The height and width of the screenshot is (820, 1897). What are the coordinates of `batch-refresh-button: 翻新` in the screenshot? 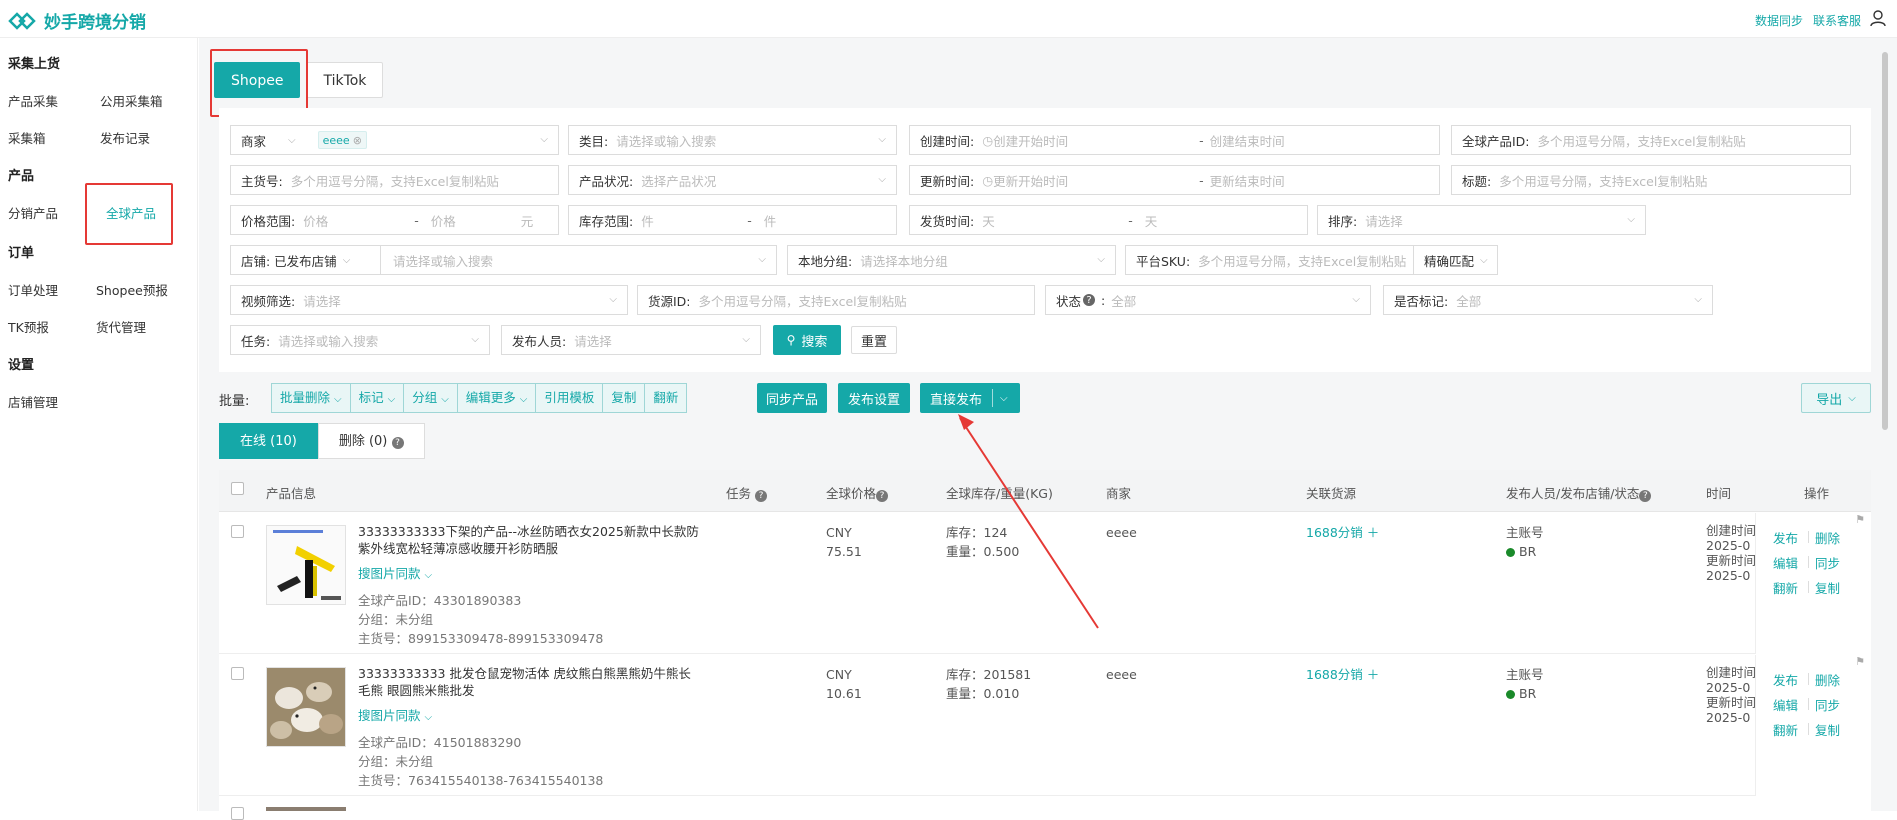 It's located at (665, 398).